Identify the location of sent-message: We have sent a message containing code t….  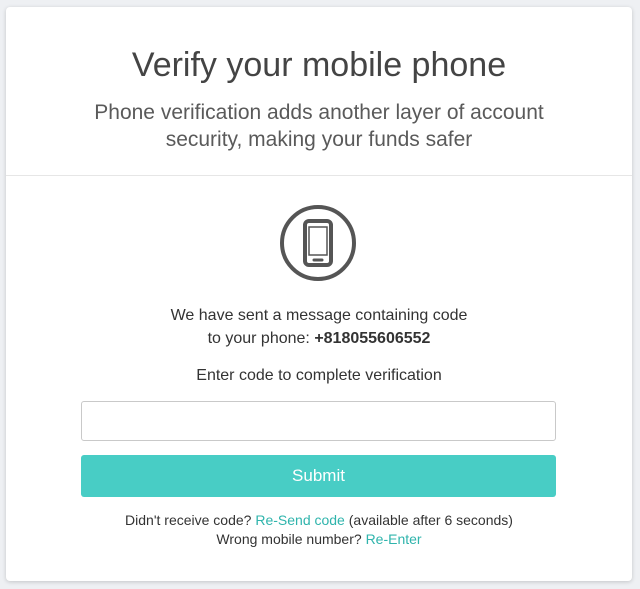
(319, 327).